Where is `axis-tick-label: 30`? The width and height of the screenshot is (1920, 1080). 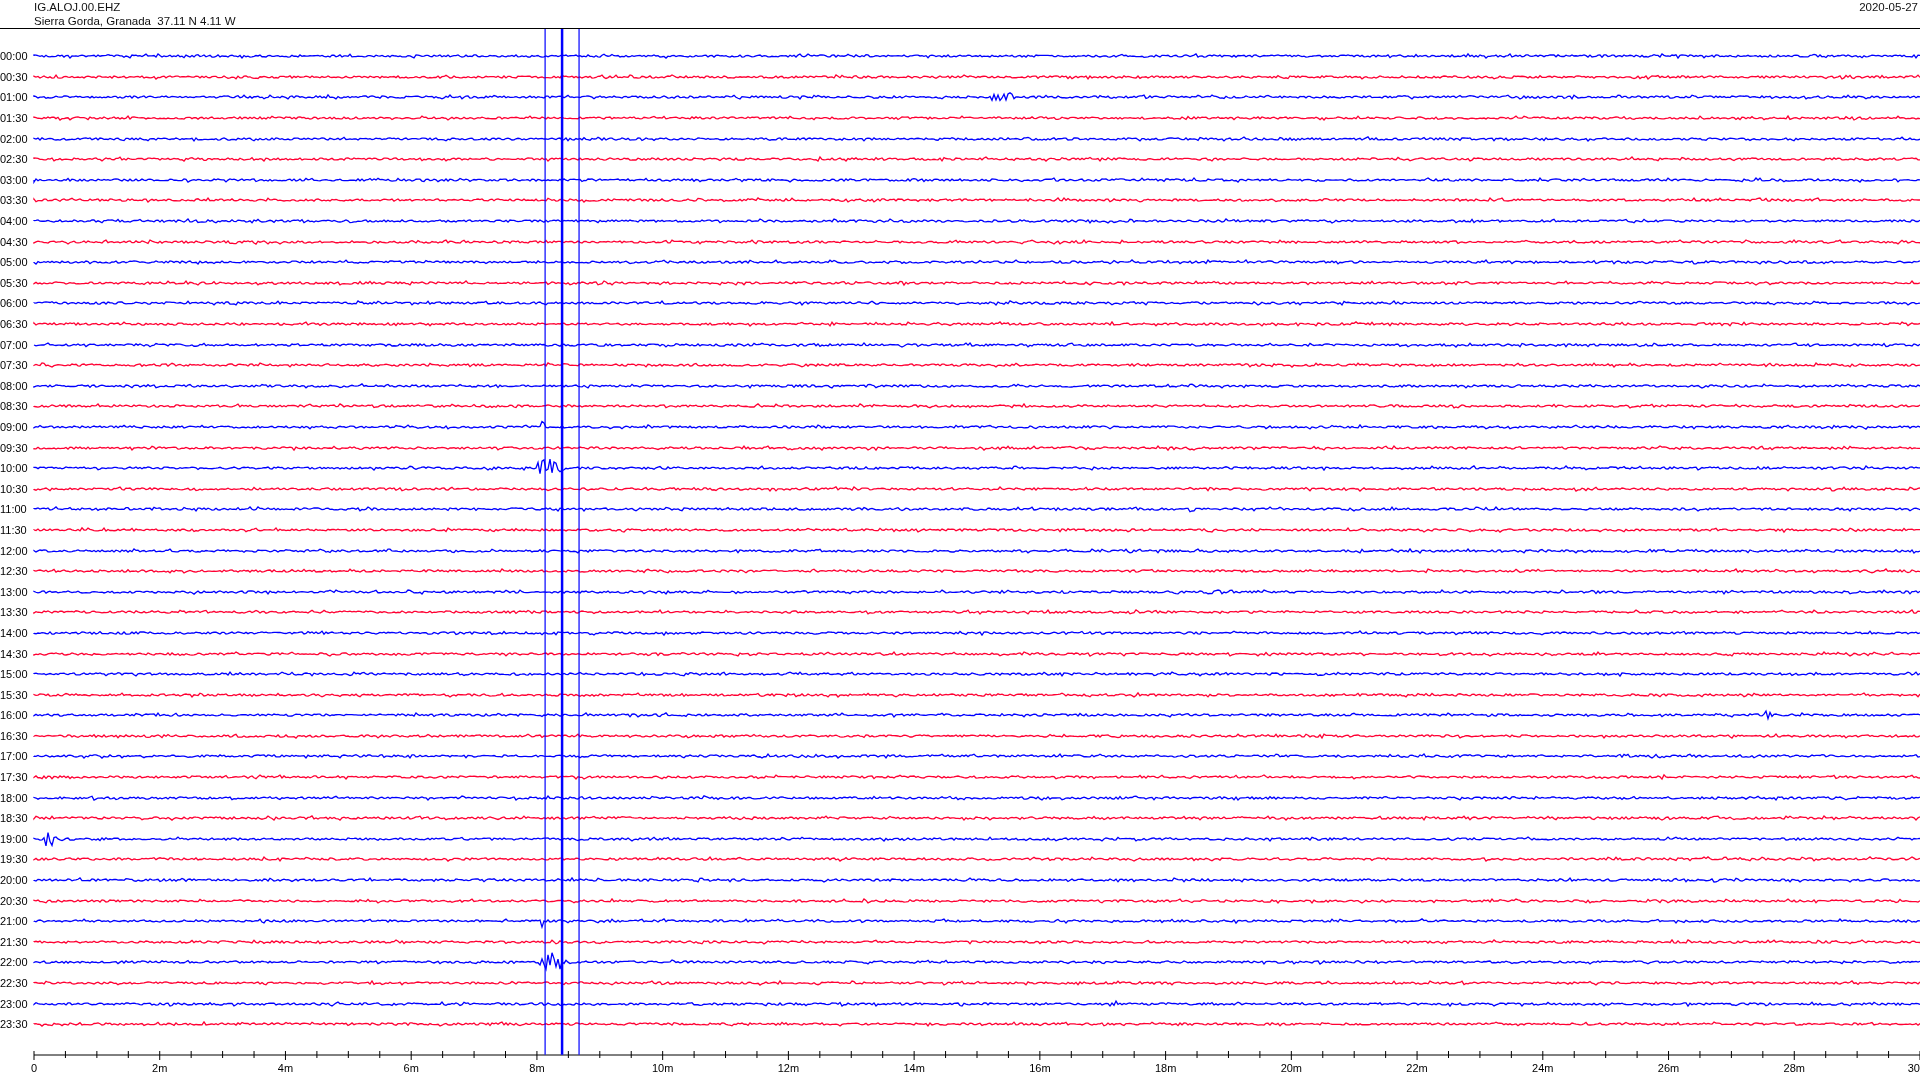
axis-tick-label: 30 is located at coordinates (1913, 1067).